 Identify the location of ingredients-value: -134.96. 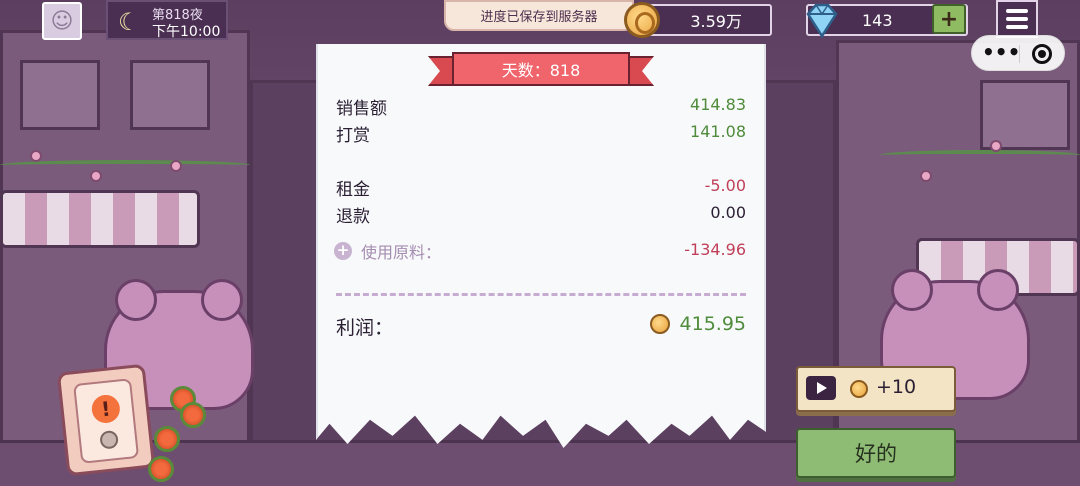
(715, 249).